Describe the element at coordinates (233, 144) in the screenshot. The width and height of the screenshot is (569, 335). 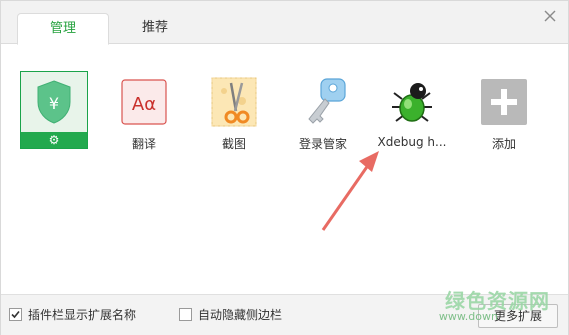
I see `extension-label: 截图` at that location.